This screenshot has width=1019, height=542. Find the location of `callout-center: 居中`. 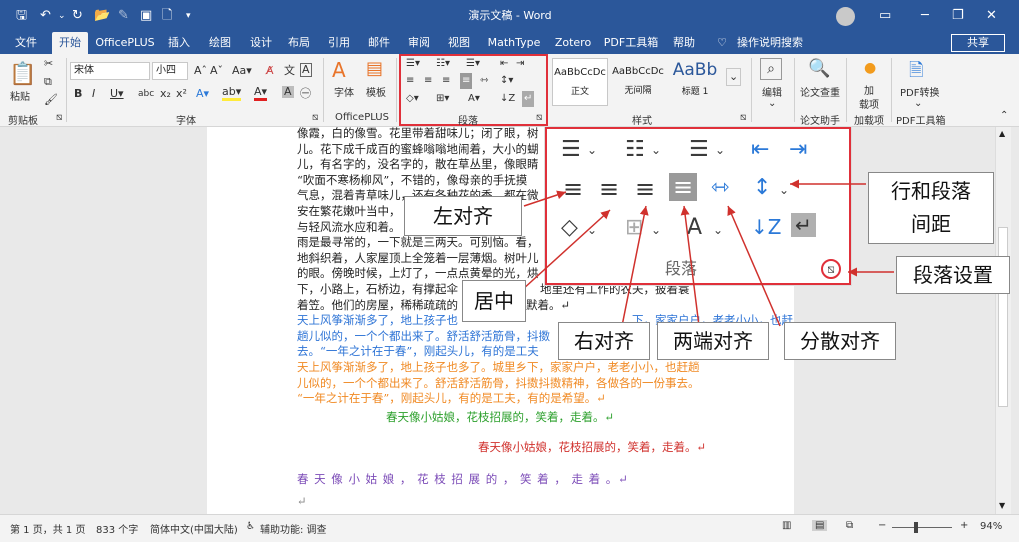

callout-center: 居中 is located at coordinates (494, 301).